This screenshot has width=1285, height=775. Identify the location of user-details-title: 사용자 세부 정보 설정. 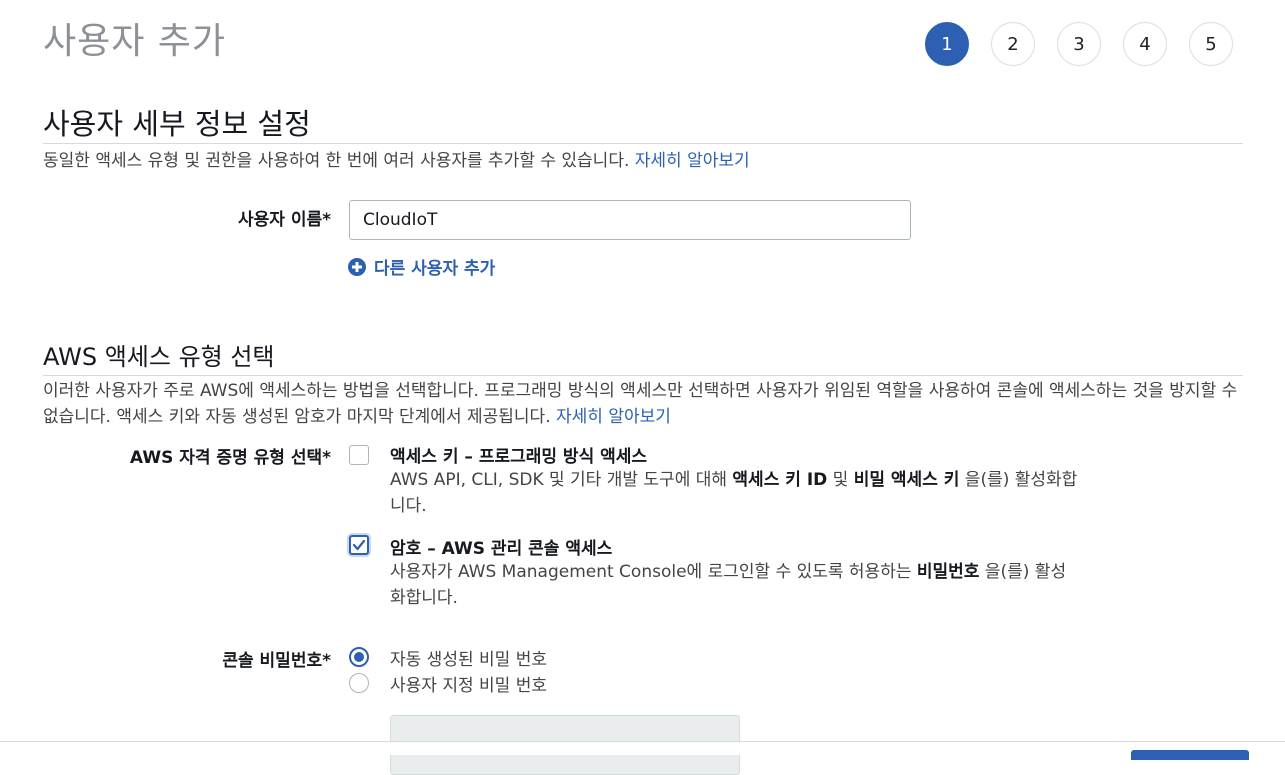
(177, 124).